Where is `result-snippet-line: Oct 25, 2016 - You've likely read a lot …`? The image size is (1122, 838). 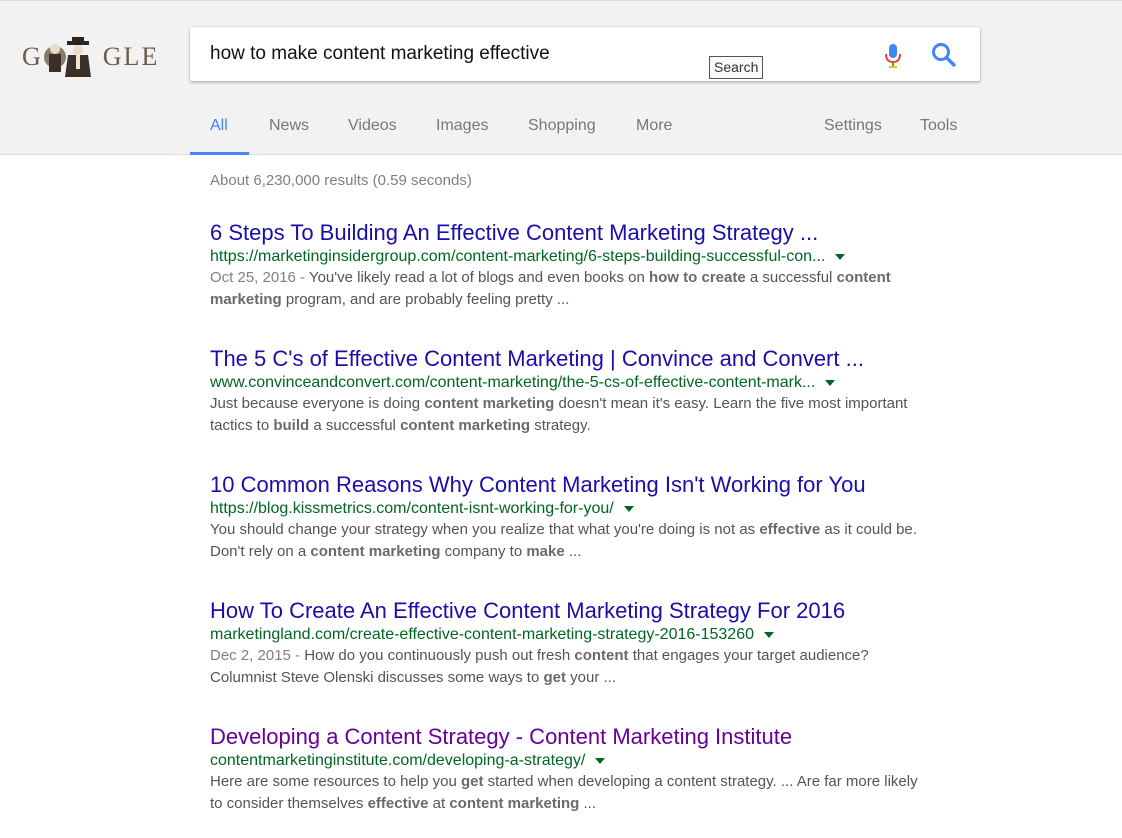 result-snippet-line: Oct 25, 2016 - You've likely read a lot … is located at coordinates (590, 278).